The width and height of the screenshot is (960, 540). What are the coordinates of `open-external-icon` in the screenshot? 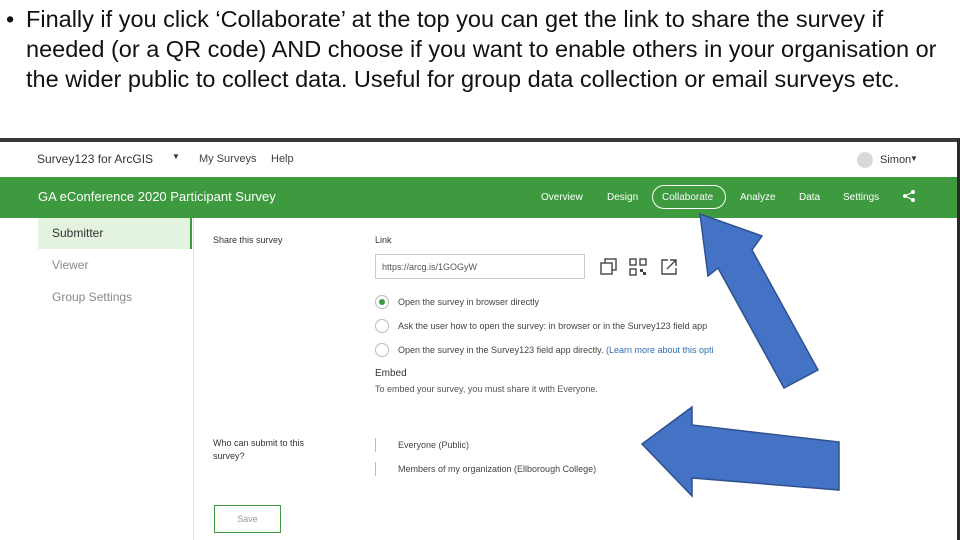 It's located at (669, 267).